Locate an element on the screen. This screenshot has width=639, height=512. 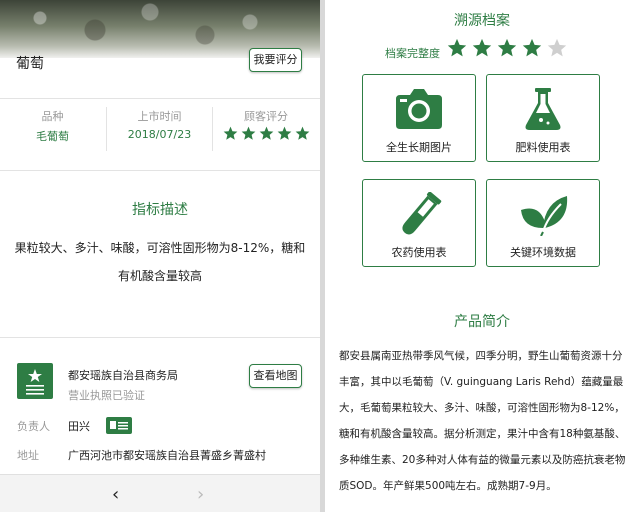
variety-value: 毛葡萄 is located at coordinates (52, 136).